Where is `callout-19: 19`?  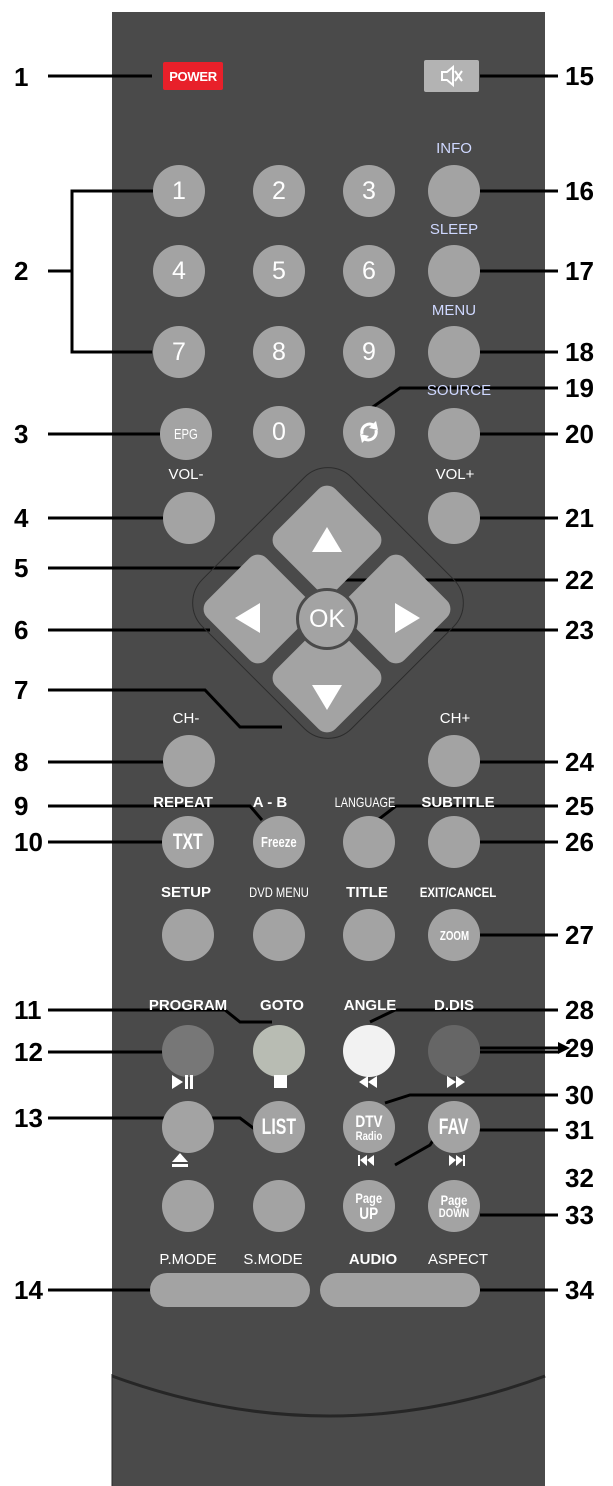 callout-19: 19 is located at coordinates (579, 388).